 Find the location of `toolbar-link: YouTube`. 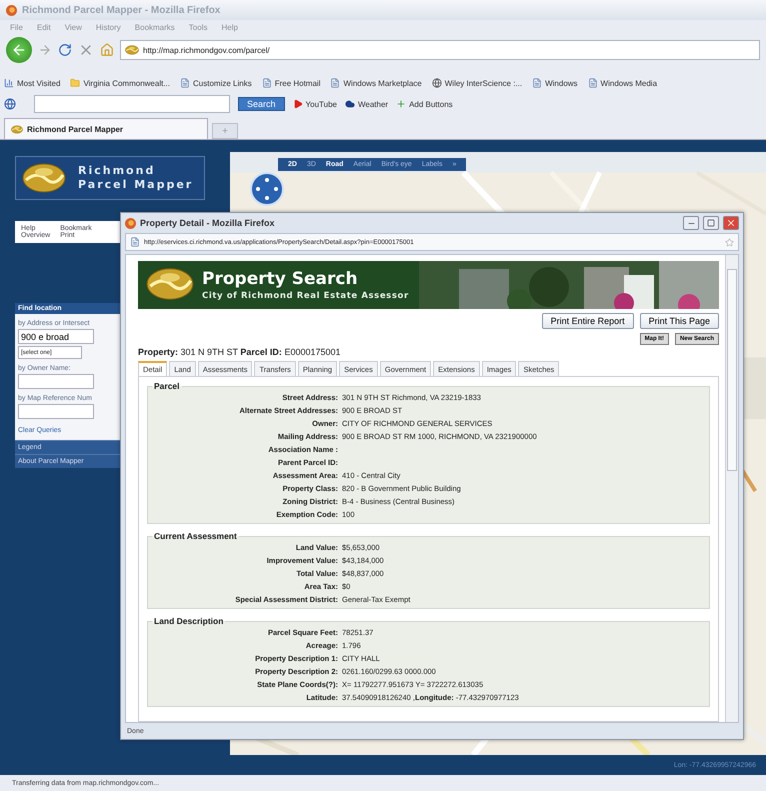

toolbar-link: YouTube is located at coordinates (314, 104).